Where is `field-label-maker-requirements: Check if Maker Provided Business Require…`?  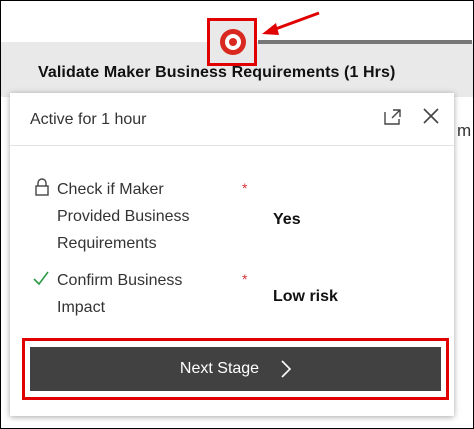 field-label-maker-requirements: Check if Maker Provided Business Require… is located at coordinates (123, 216).